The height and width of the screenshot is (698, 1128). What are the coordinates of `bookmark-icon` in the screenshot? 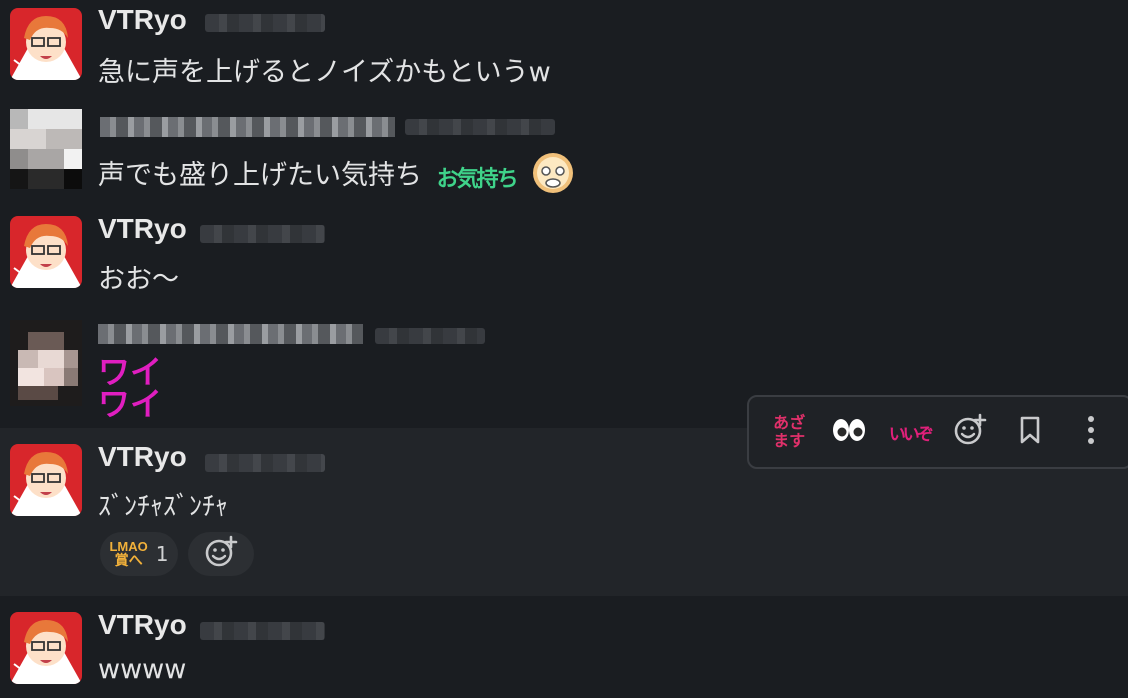 It's located at (1030, 432).